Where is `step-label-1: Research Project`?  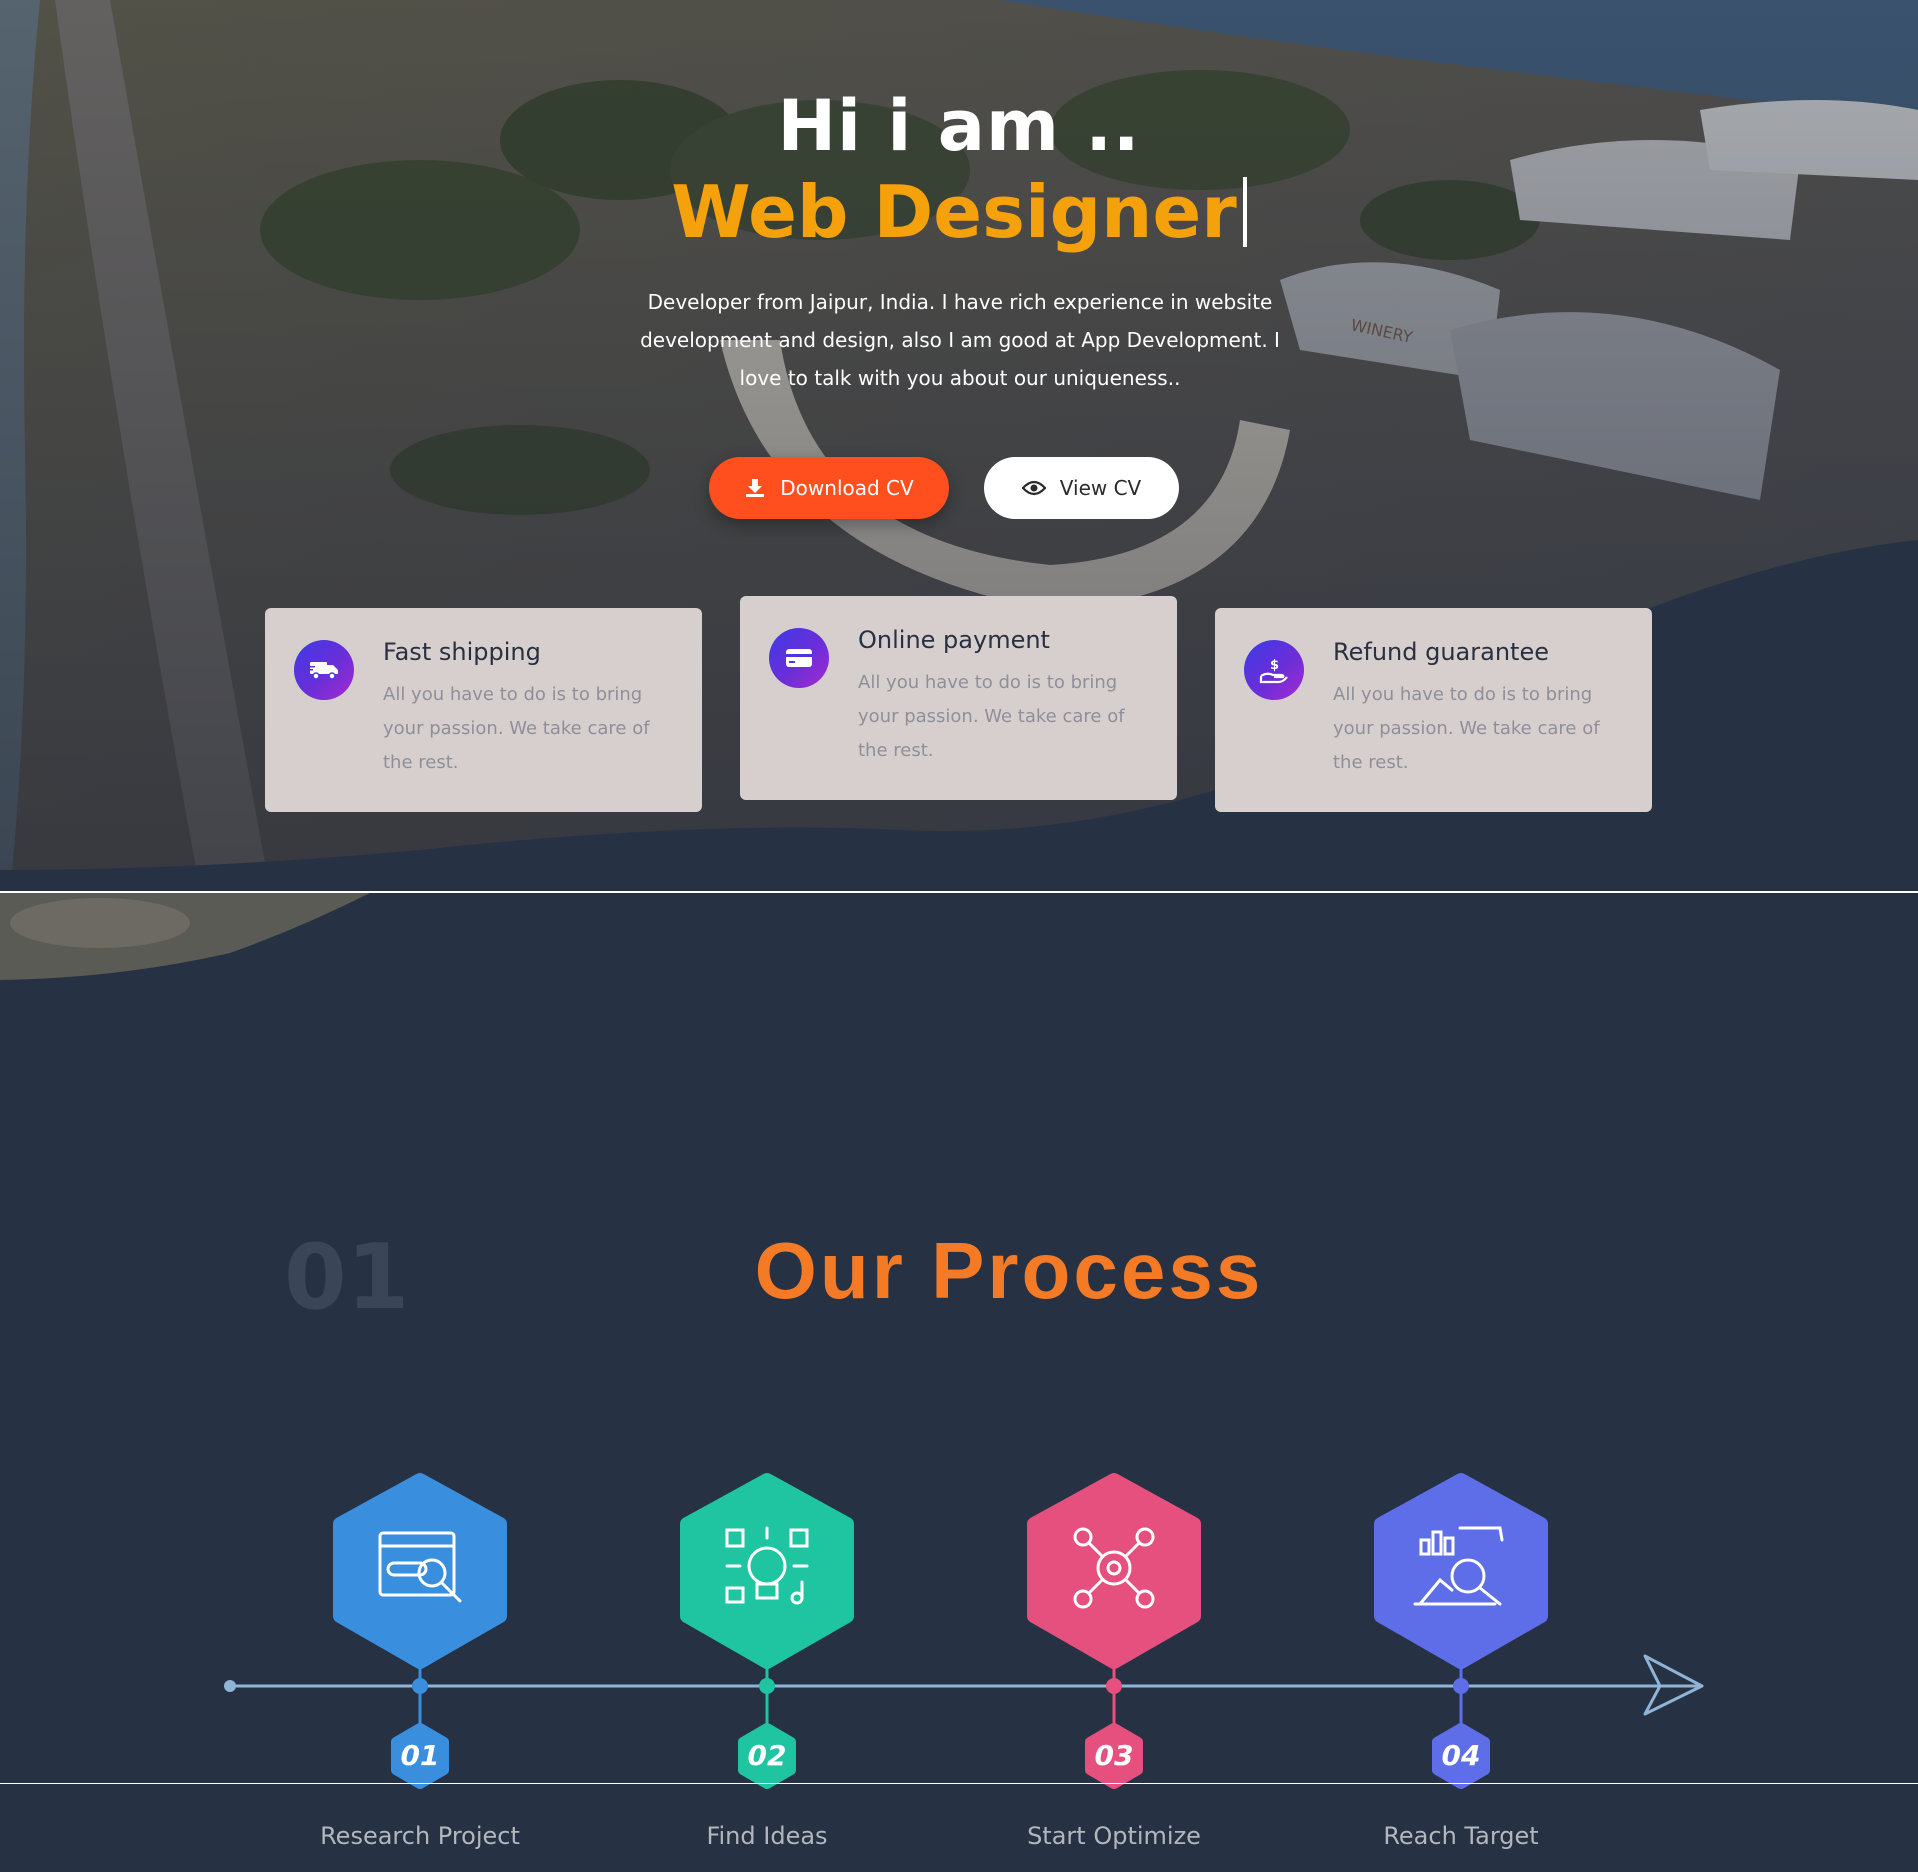 step-label-1: Research Project is located at coordinates (420, 1836).